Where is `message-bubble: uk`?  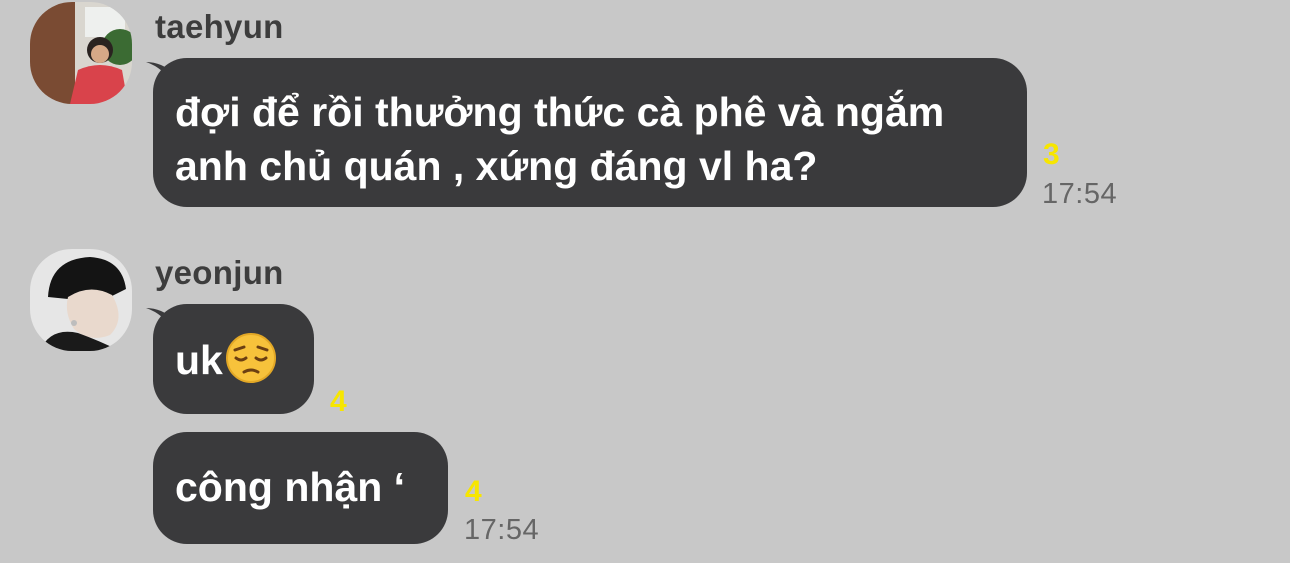 message-bubble: uk is located at coordinates (233, 359).